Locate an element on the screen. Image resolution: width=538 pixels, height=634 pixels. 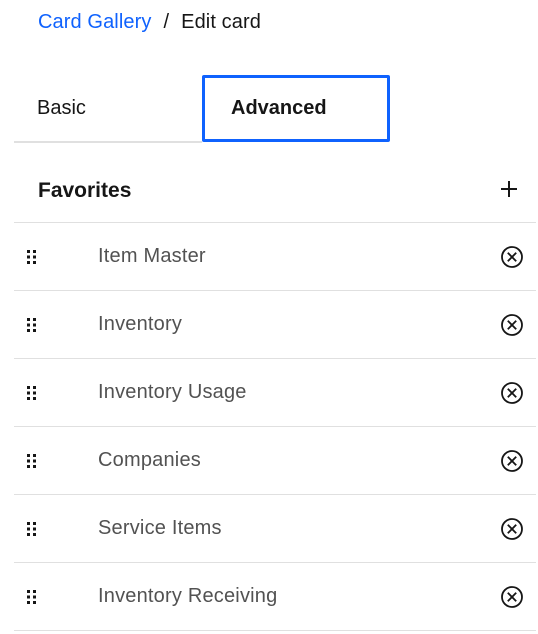
list-item-label: Inventory Usage is located at coordinates (172, 392).